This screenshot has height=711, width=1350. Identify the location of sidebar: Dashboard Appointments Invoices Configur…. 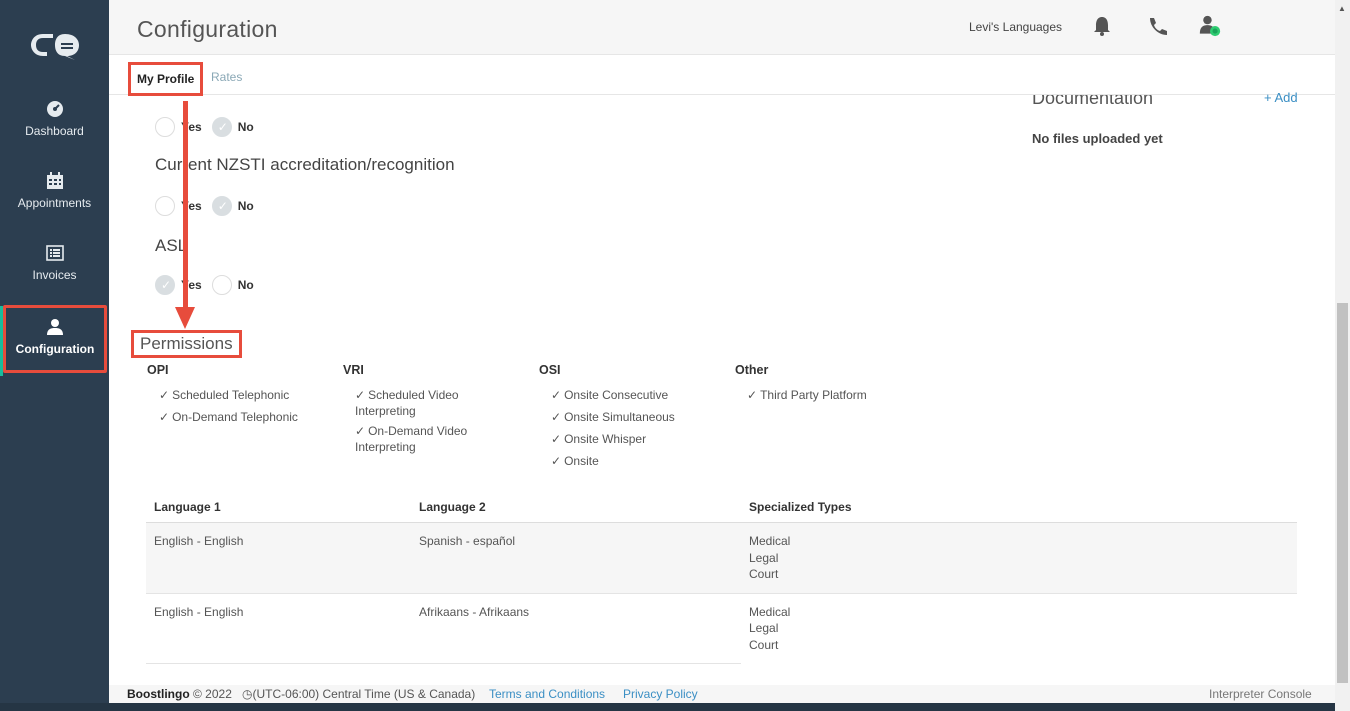
(54, 355).